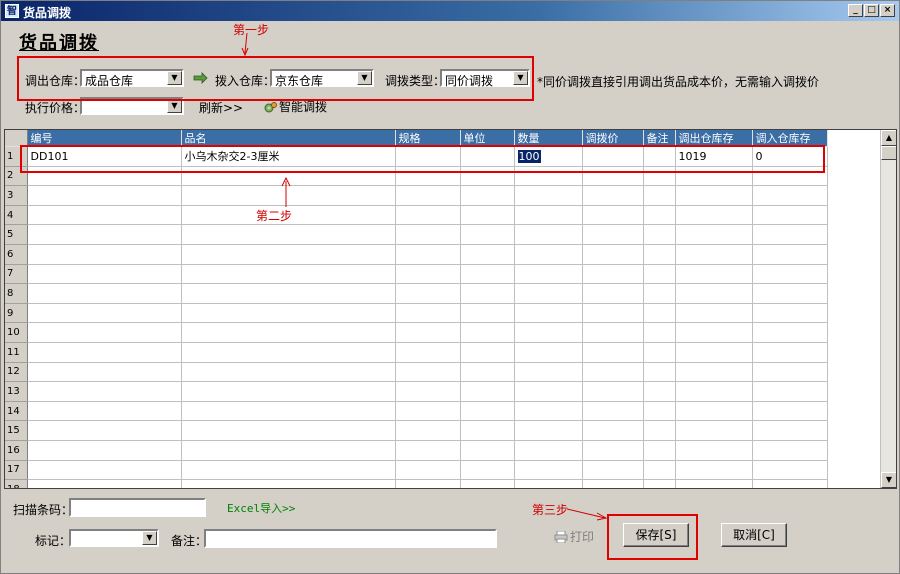 This screenshot has width=900, height=574. What do you see at coordinates (888, 153) in the screenshot?
I see `scroll-thumb` at bounding box center [888, 153].